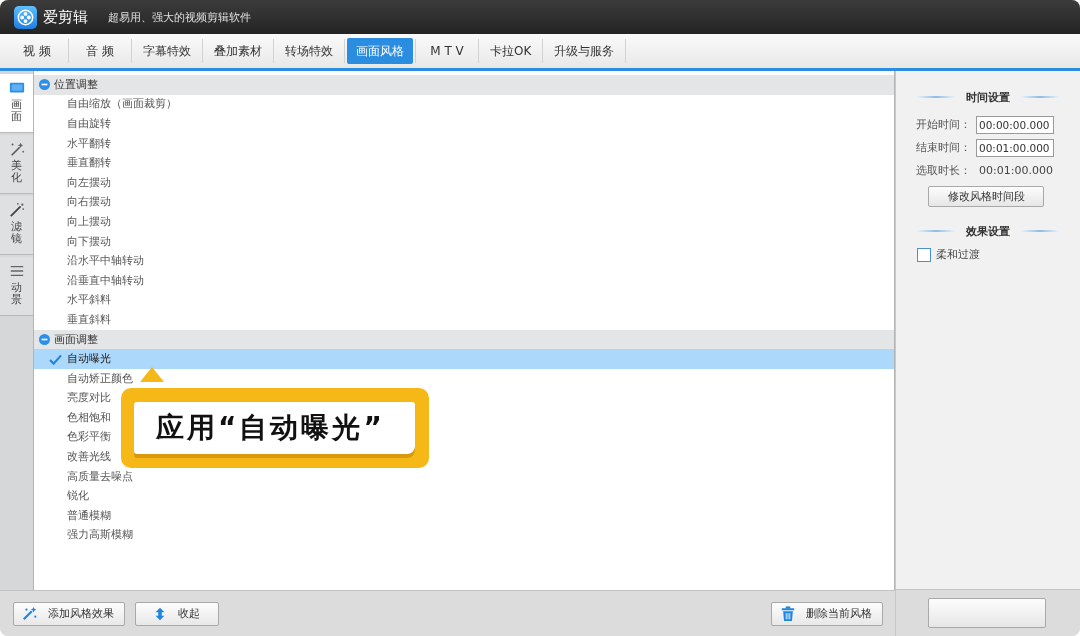  What do you see at coordinates (25, 17) in the screenshot?
I see `logo-icon` at bounding box center [25, 17].